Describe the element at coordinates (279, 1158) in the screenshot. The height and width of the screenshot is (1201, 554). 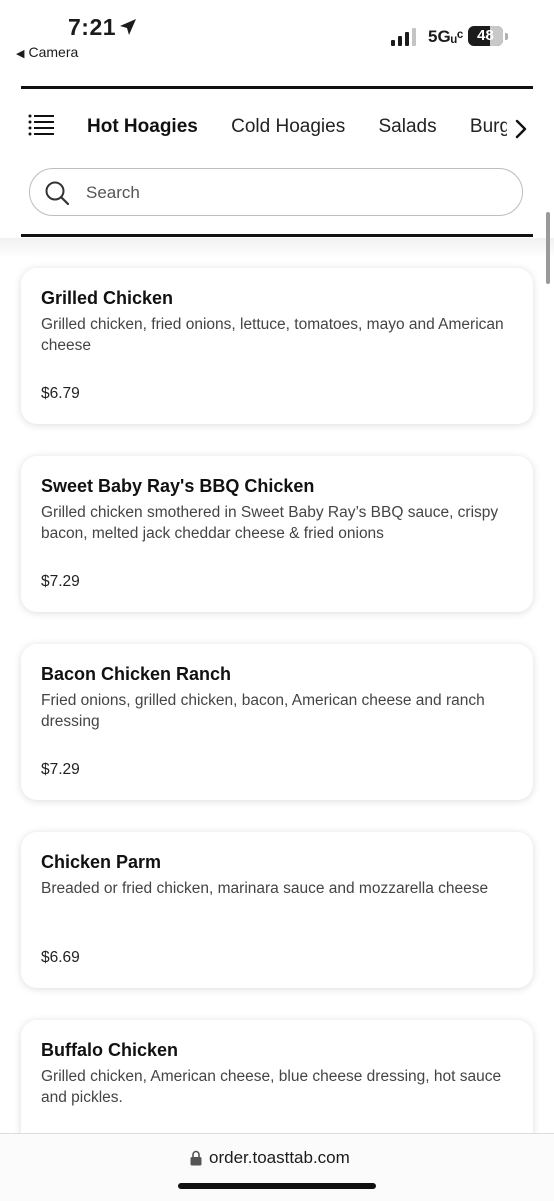
I see `url-text: order.toasttab.com` at that location.